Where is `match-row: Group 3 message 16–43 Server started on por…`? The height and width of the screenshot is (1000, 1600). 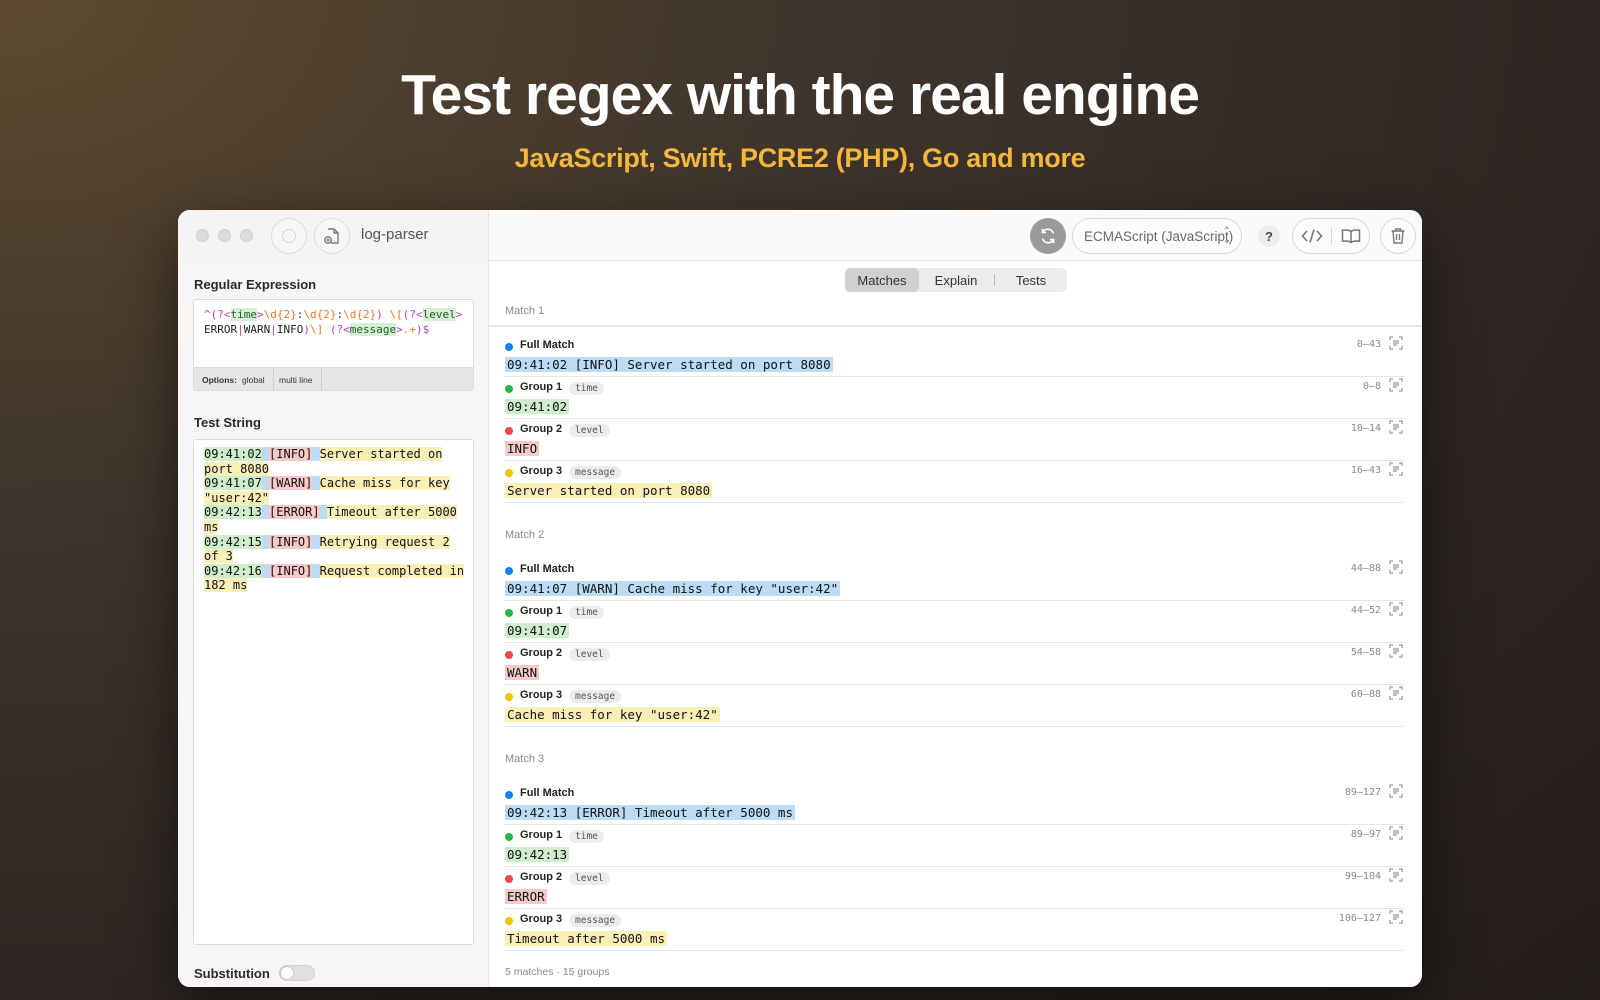 match-row: Group 3 message 16–43 Server started on por… is located at coordinates (955, 482).